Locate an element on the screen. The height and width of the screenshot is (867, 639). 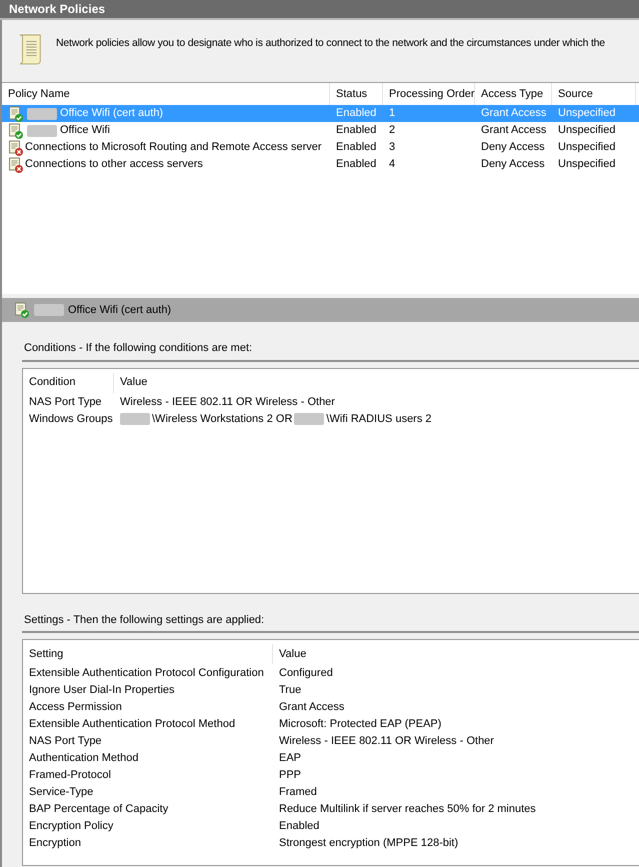
table-cell: Ignore User Dial-In Properties is located at coordinates (102, 690).